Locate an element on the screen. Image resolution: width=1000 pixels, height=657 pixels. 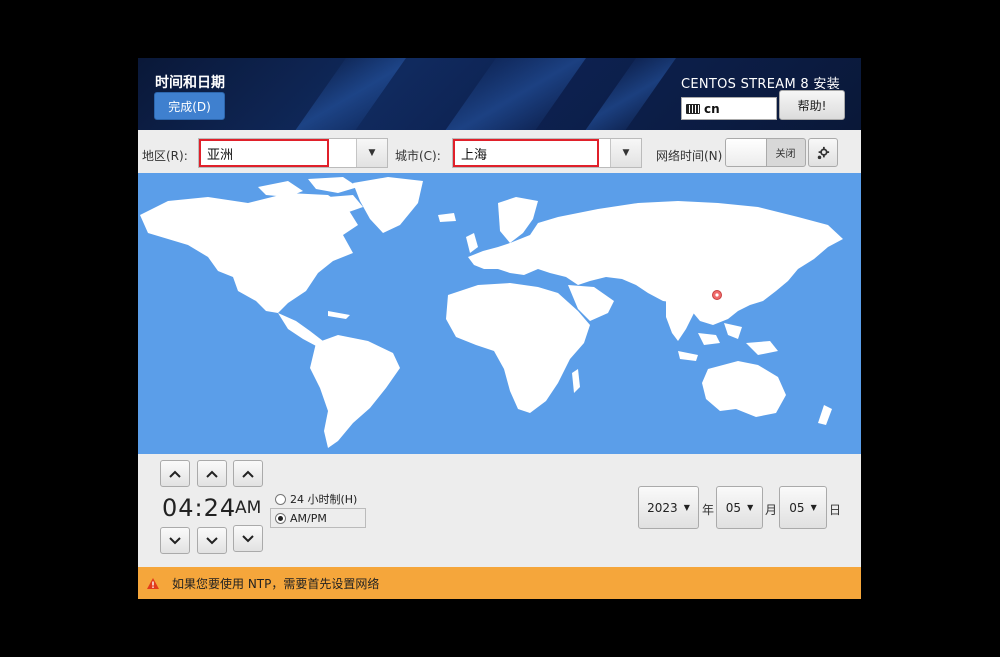
year-combo: 2023 ▼ is located at coordinates (668, 507).